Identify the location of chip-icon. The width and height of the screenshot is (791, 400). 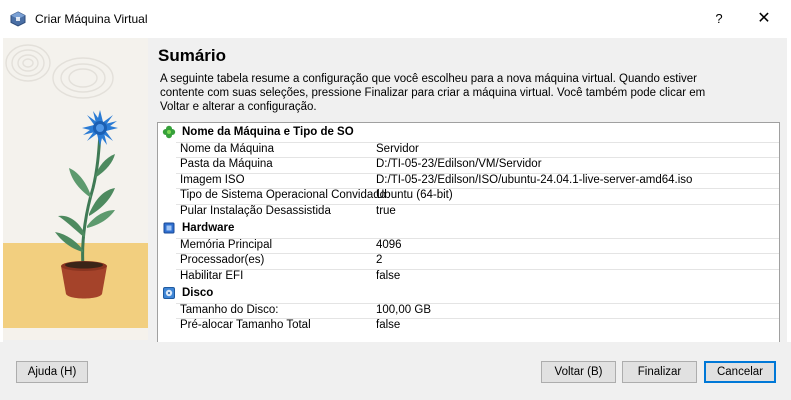
(169, 228).